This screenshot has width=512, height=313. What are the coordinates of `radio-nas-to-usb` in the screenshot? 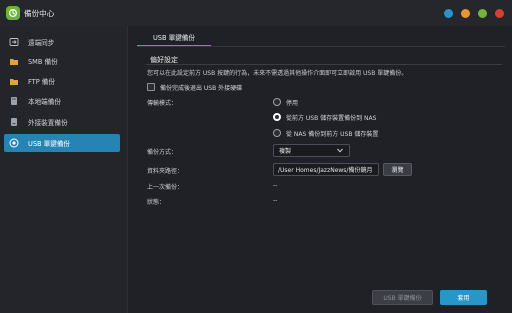 It's located at (277, 133).